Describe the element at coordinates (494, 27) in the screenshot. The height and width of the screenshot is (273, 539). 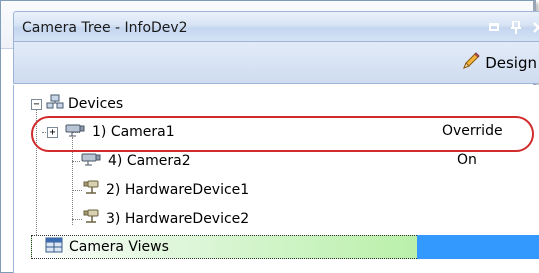
I see `maximize-icon` at that location.